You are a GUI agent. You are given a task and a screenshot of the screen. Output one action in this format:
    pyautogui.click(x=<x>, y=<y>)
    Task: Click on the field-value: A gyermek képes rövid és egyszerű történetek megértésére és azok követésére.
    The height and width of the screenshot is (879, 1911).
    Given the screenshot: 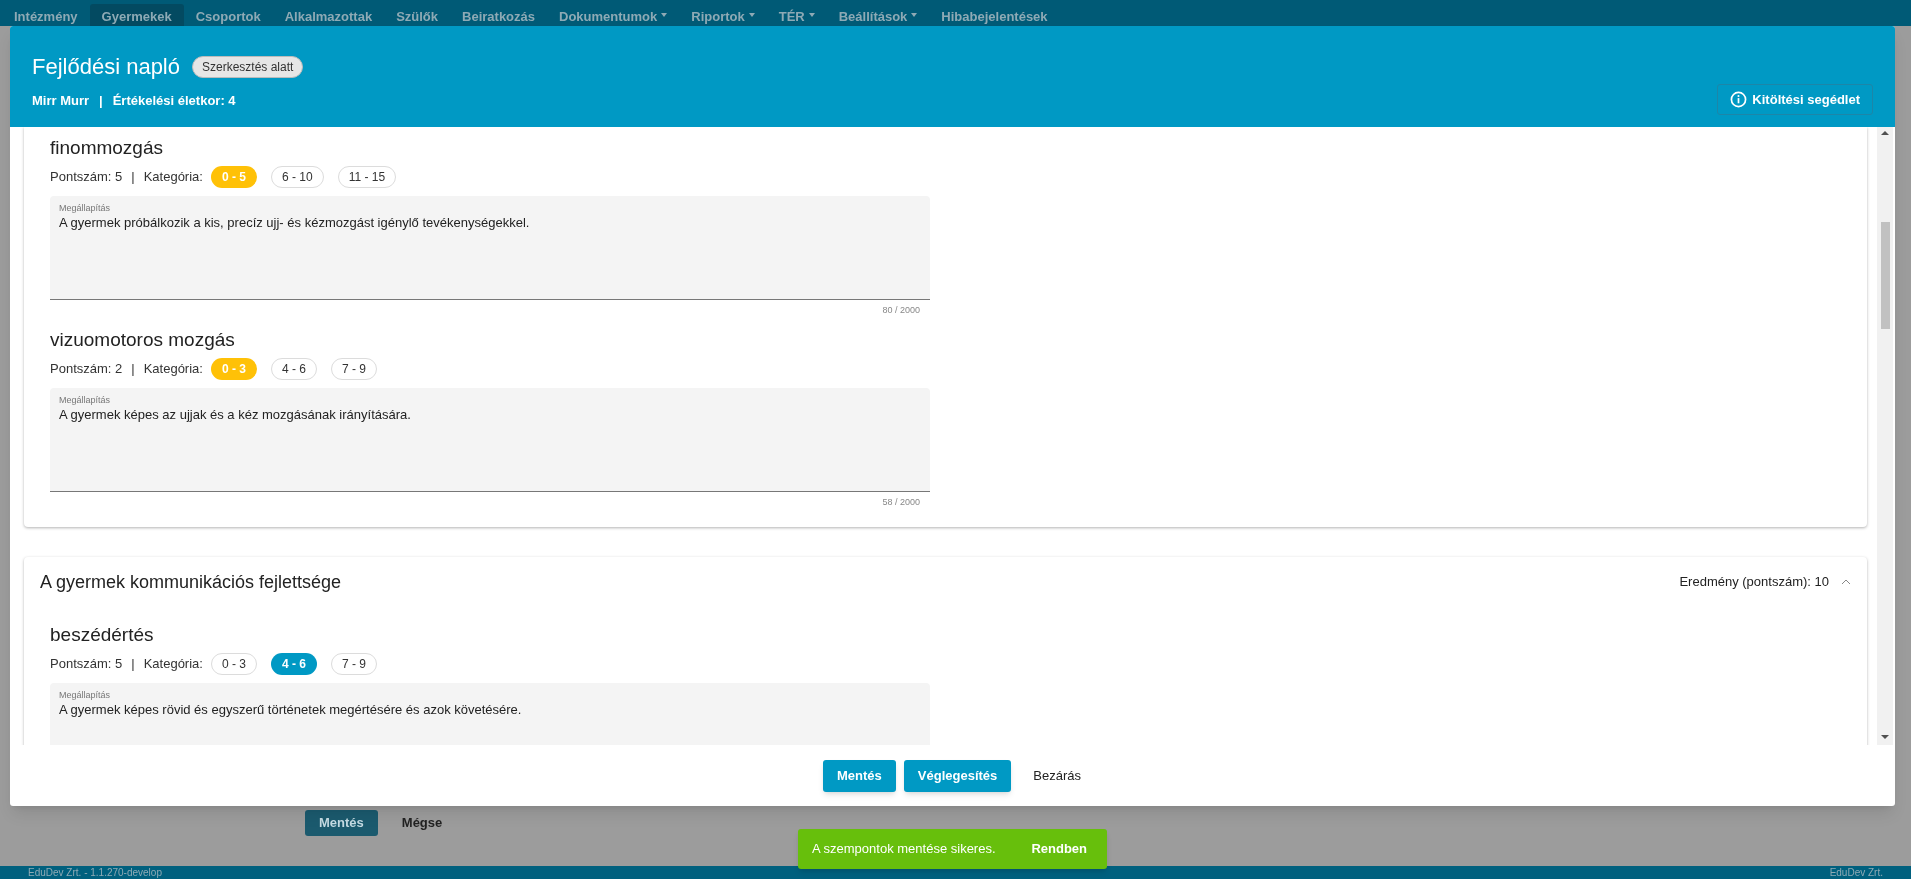 What is the action you would take?
    pyautogui.click(x=290, y=709)
    